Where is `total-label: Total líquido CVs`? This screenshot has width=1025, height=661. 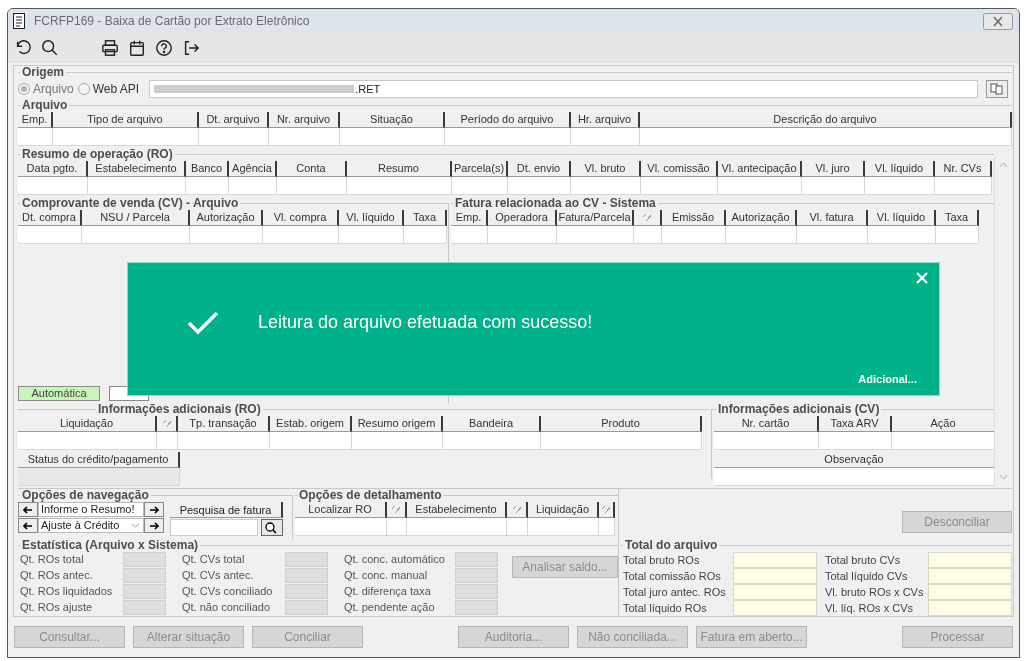
total-label: Total líquido CVs is located at coordinates (867, 576).